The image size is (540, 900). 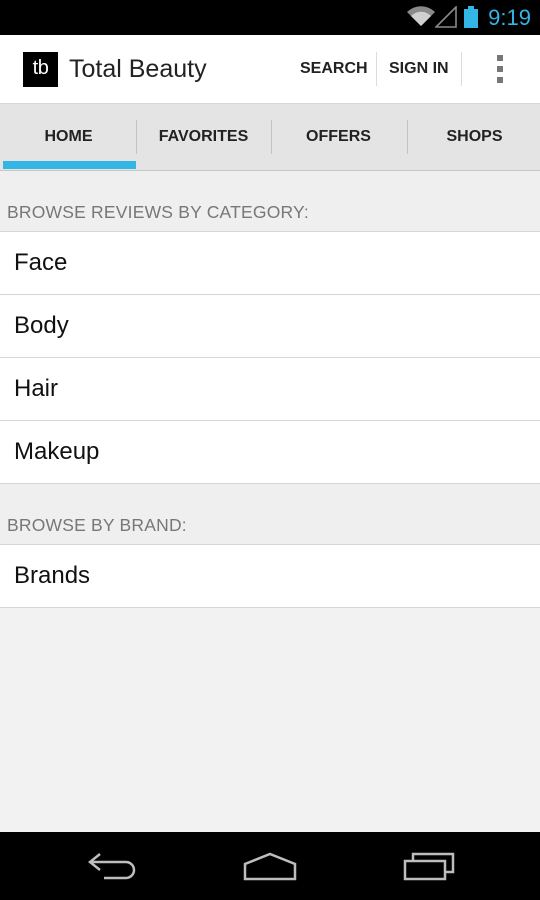 What do you see at coordinates (429, 866) in the screenshot?
I see `recent-apps-icon` at bounding box center [429, 866].